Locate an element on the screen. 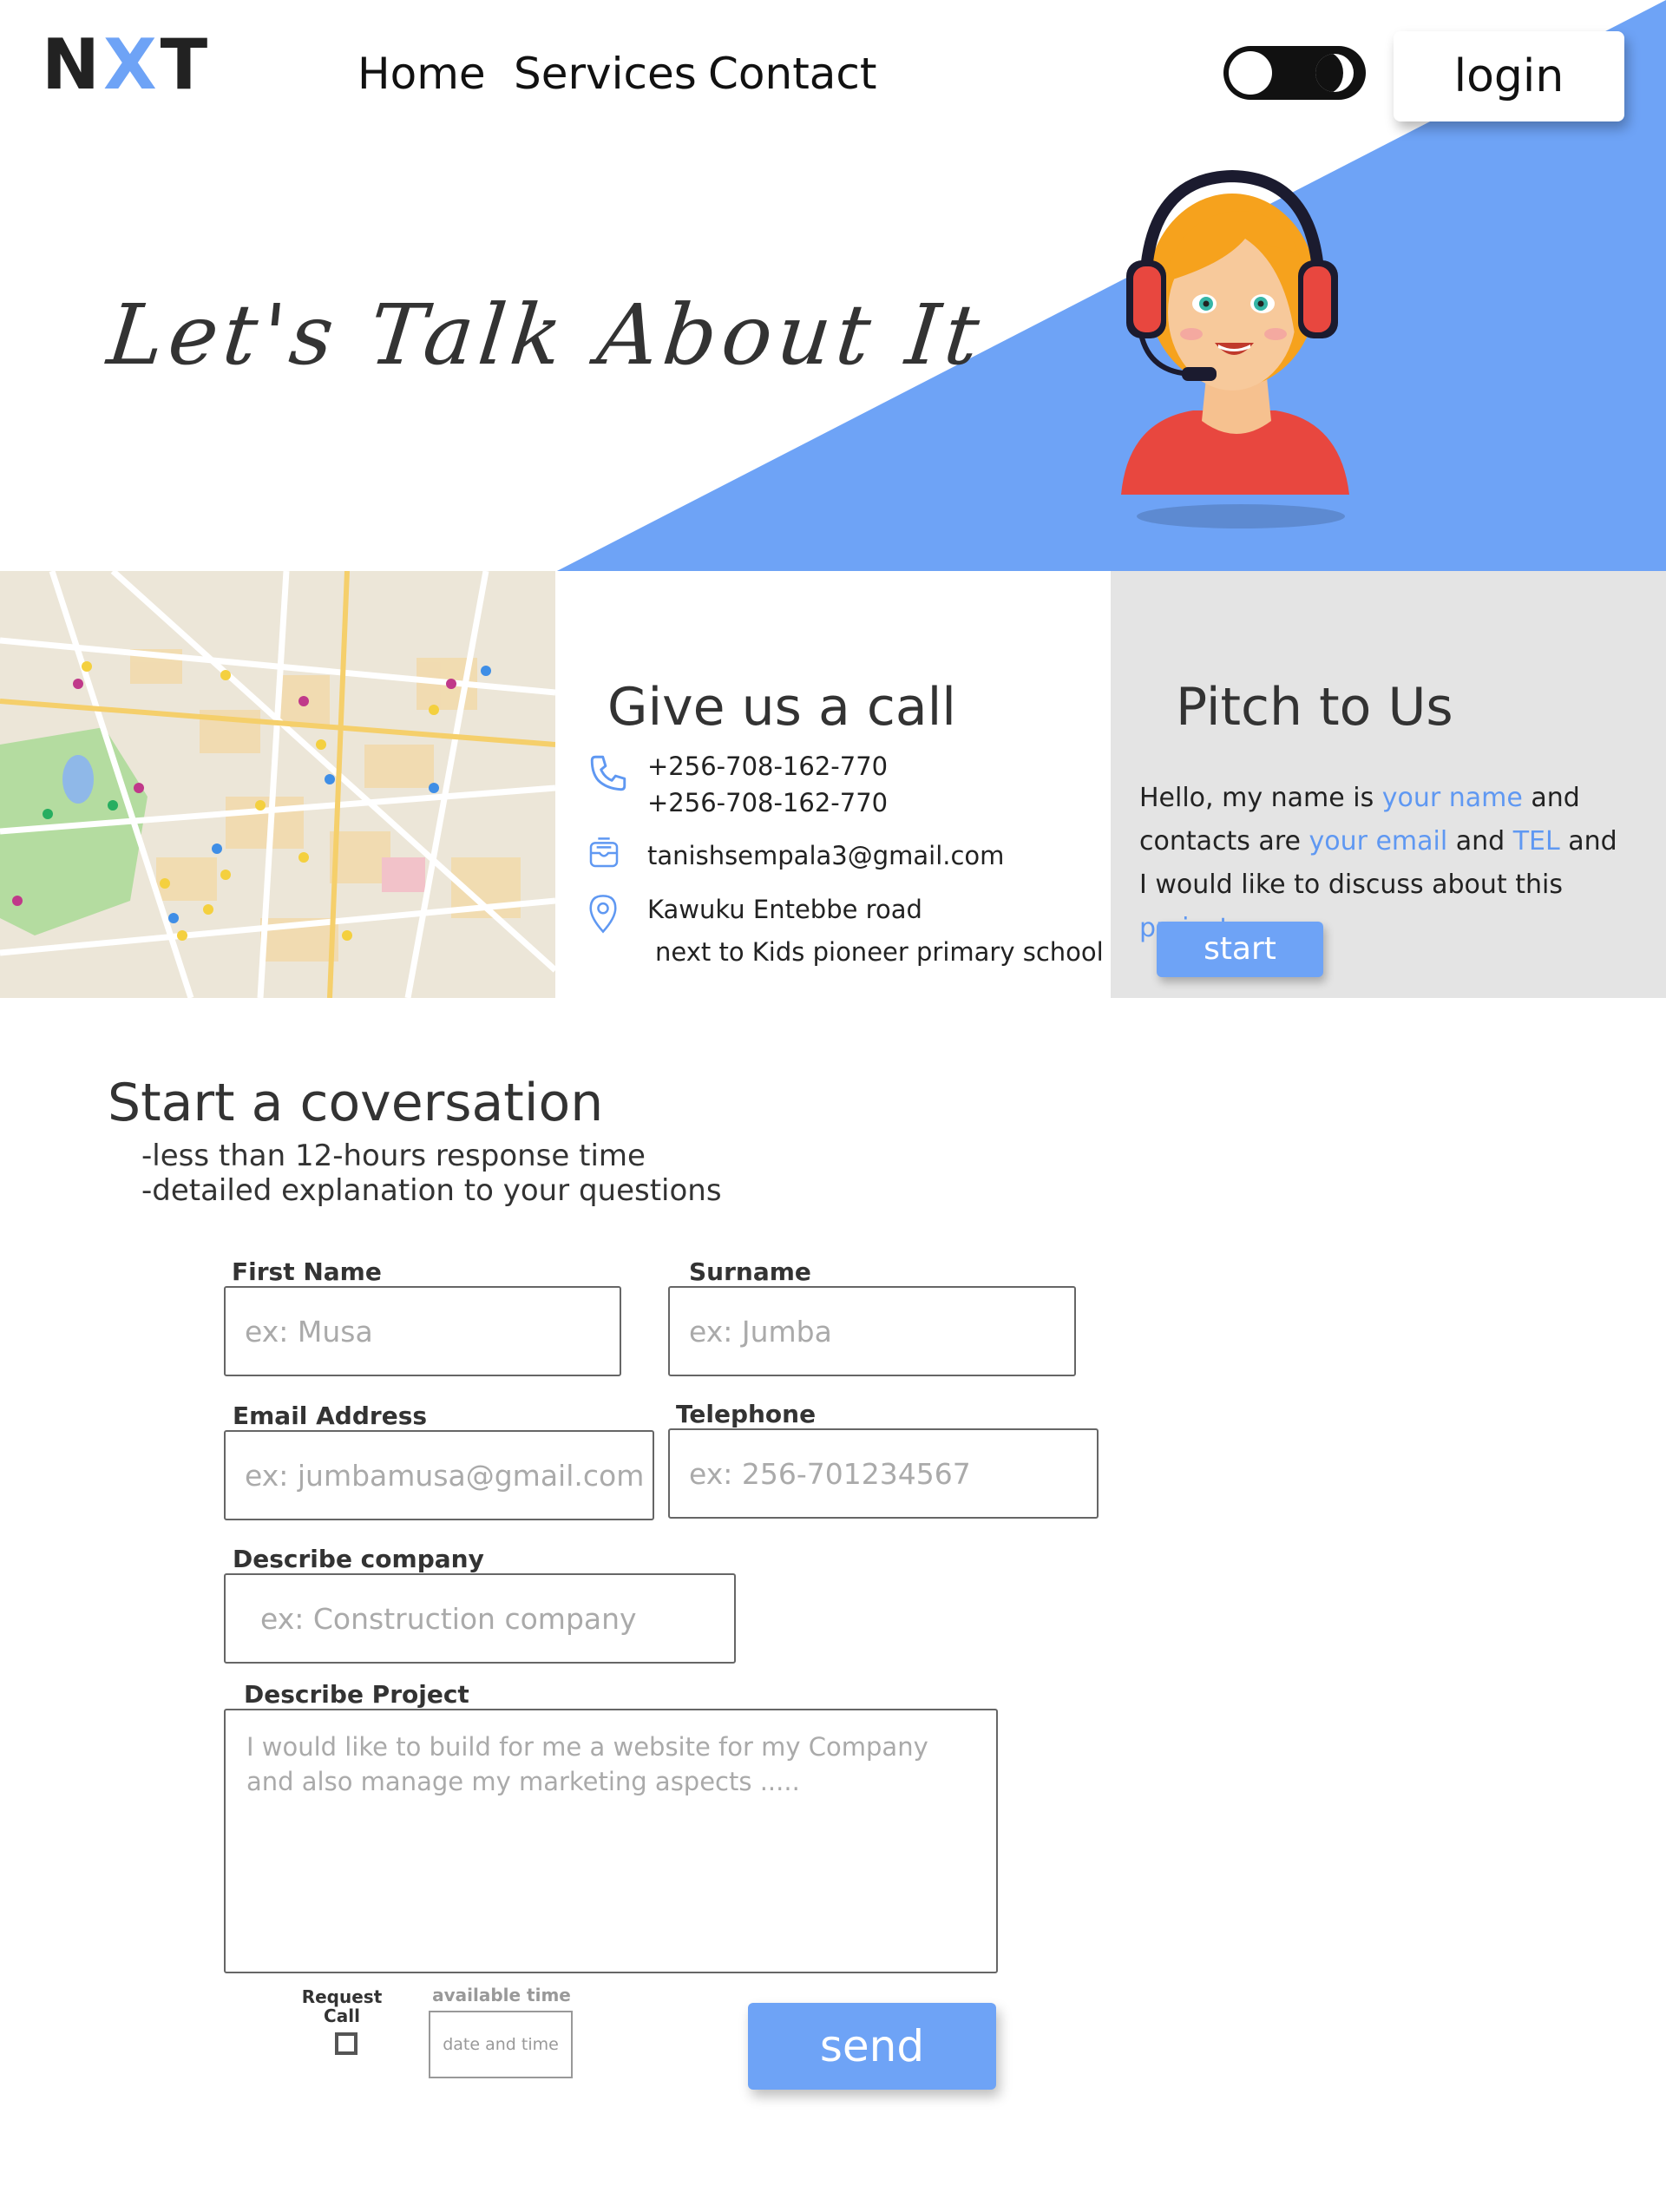  location-map is located at coordinates (277, 784).